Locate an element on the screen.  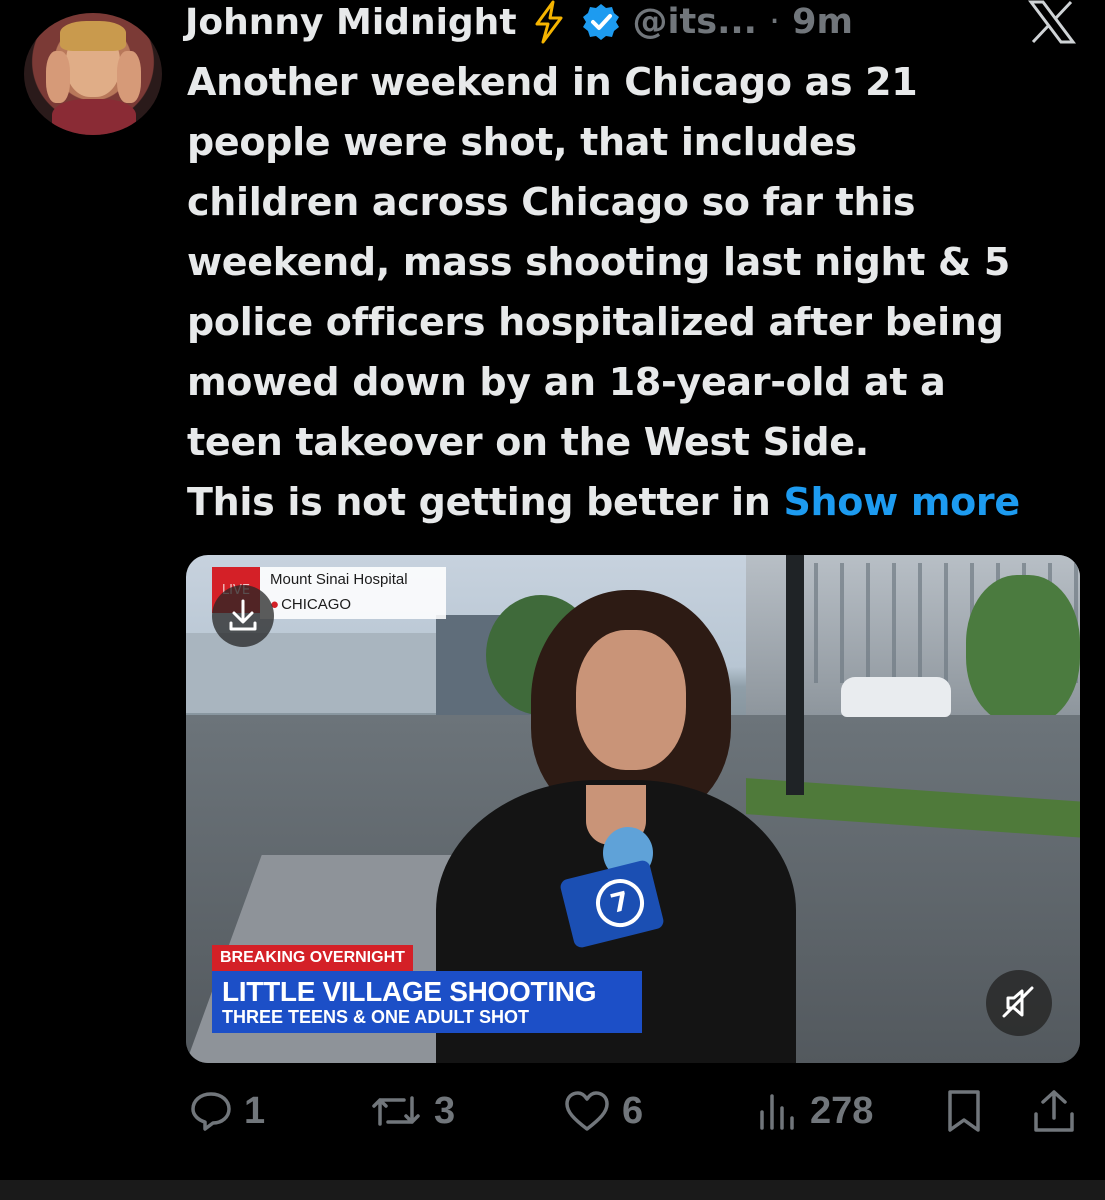
views-icon is located at coordinates (777, 1112).